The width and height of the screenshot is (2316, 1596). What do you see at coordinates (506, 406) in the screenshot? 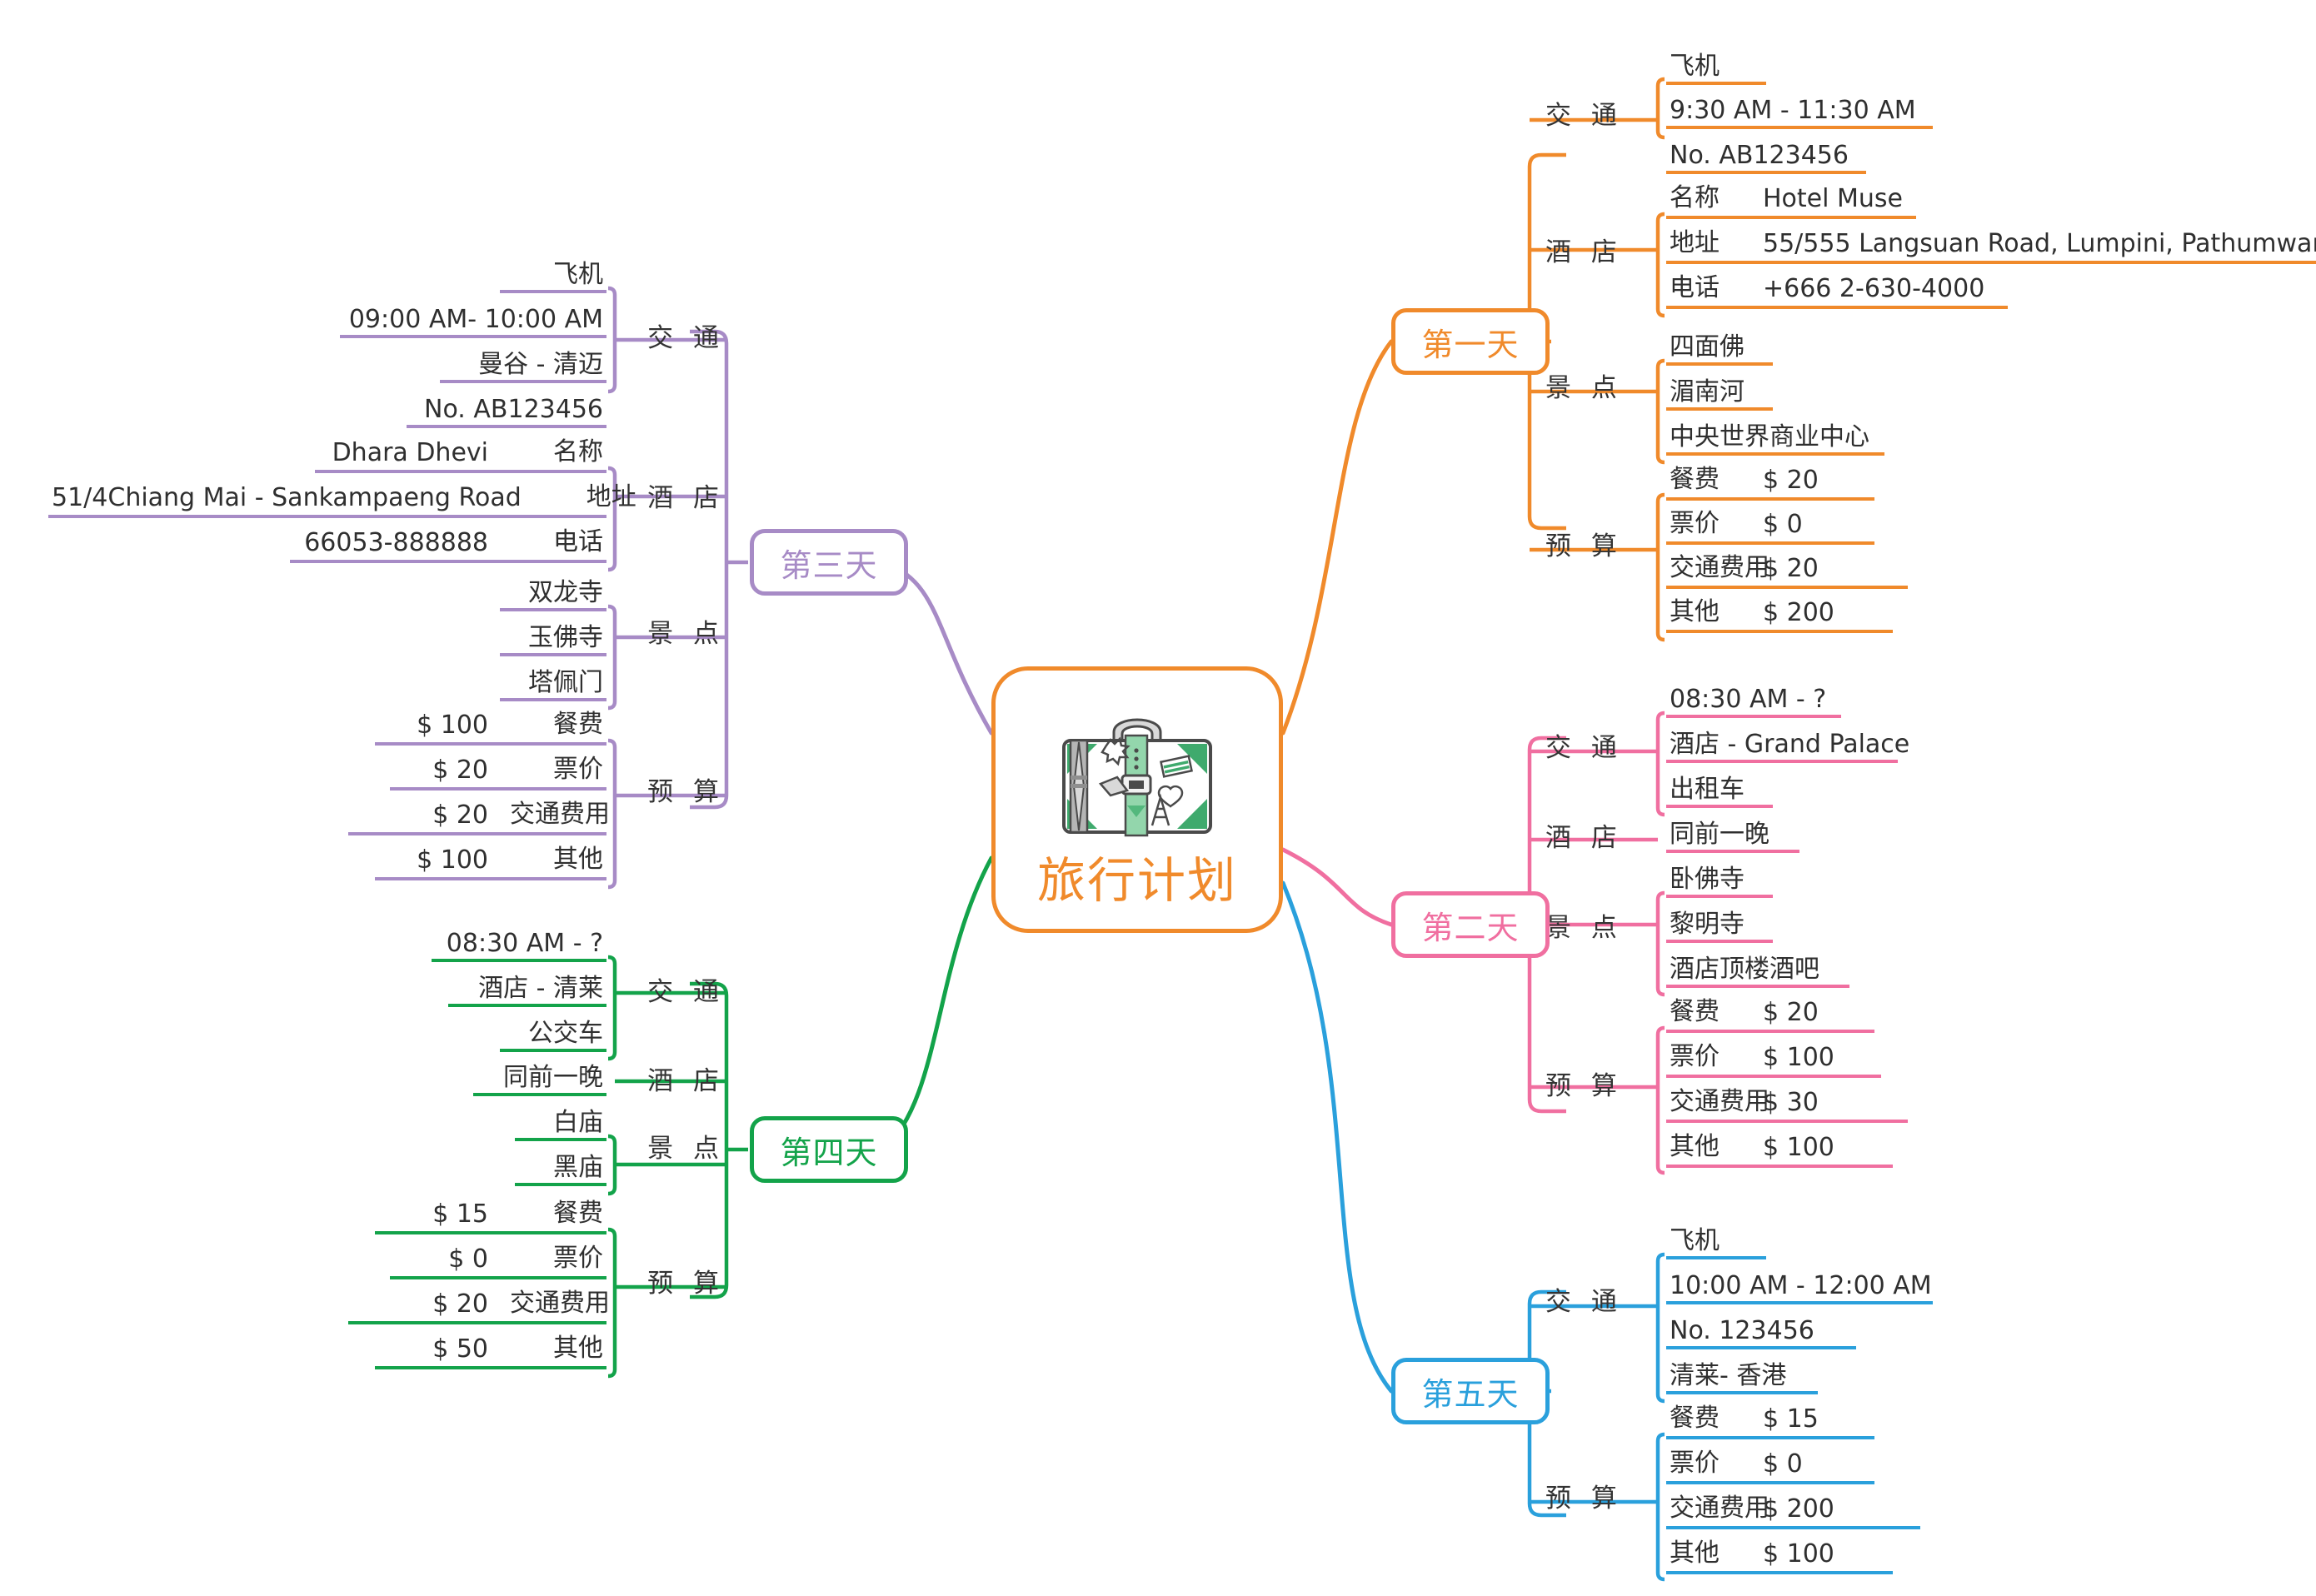
I see `leaf-day3-transport-3: No. AB123456` at bounding box center [506, 406].